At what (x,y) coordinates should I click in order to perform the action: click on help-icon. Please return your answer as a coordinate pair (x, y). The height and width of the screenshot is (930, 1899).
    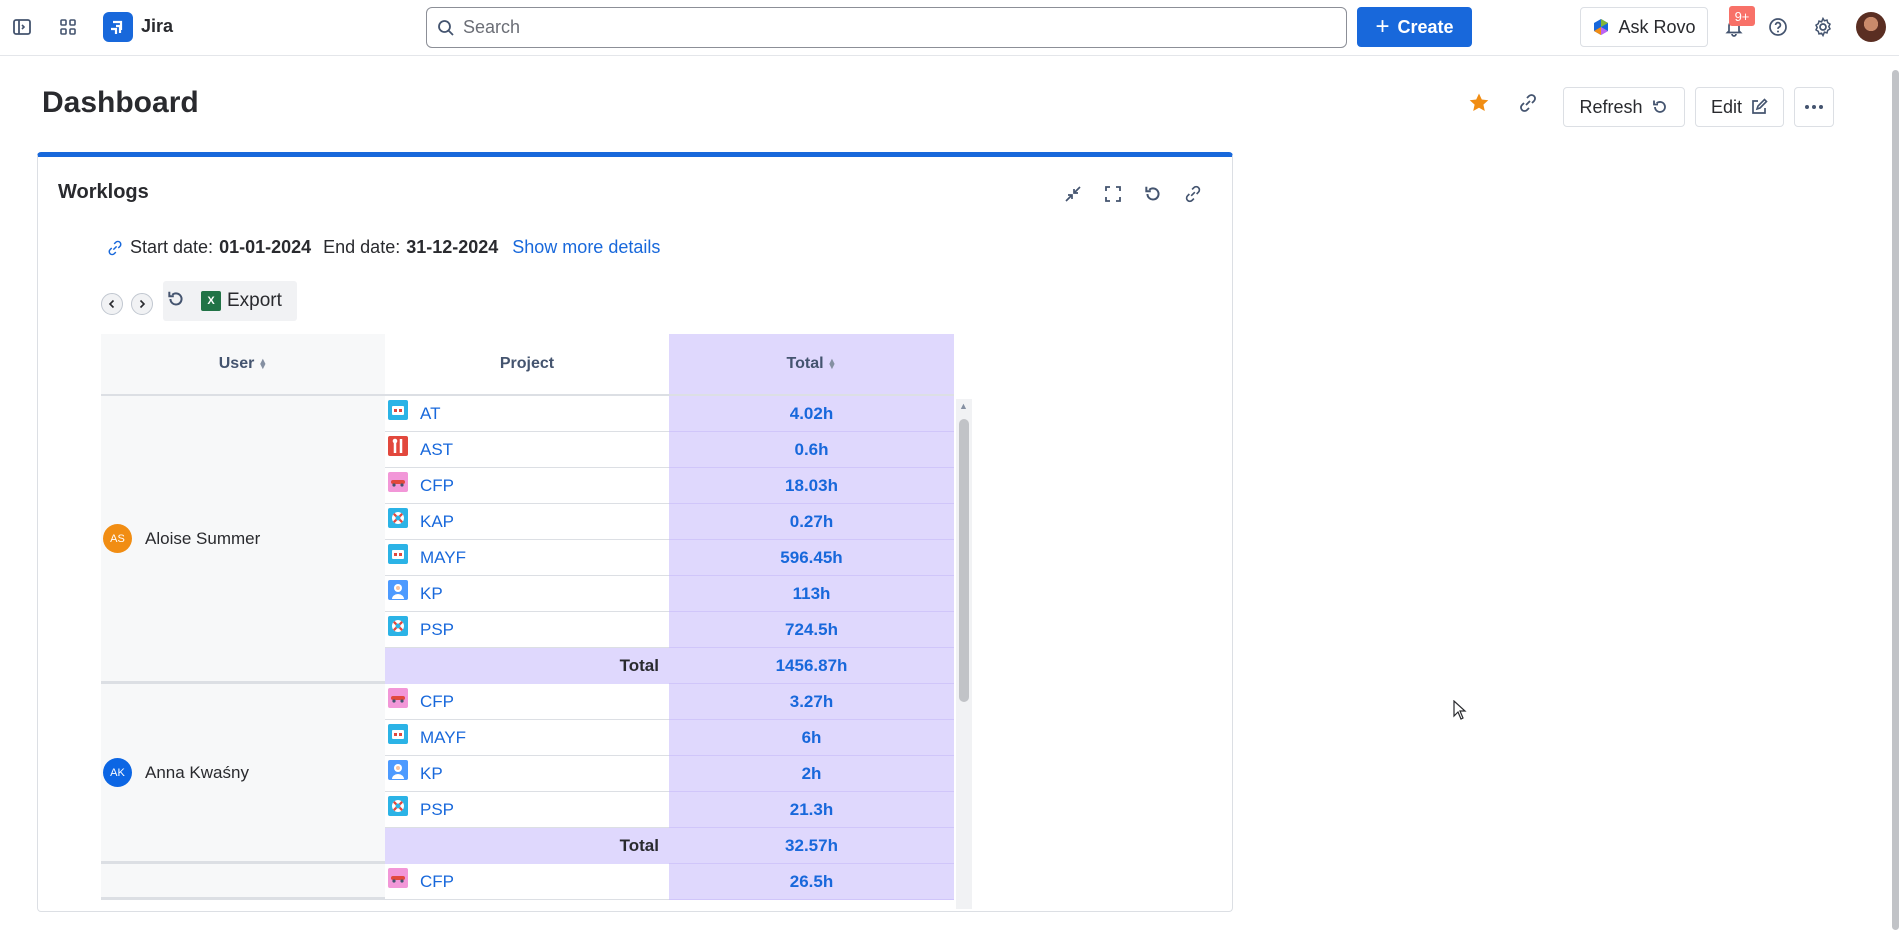
    Looking at the image, I should click on (1778, 27).